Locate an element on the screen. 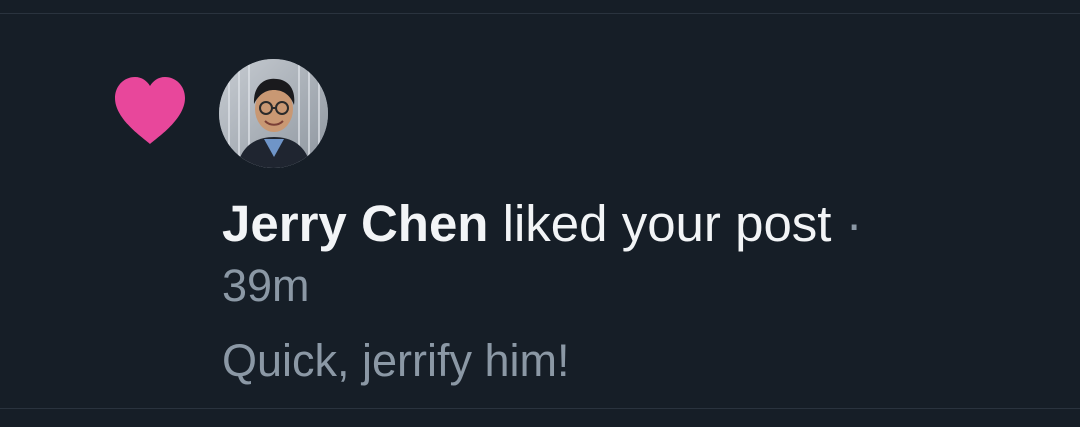  timestamp: 39m is located at coordinates (266, 285).